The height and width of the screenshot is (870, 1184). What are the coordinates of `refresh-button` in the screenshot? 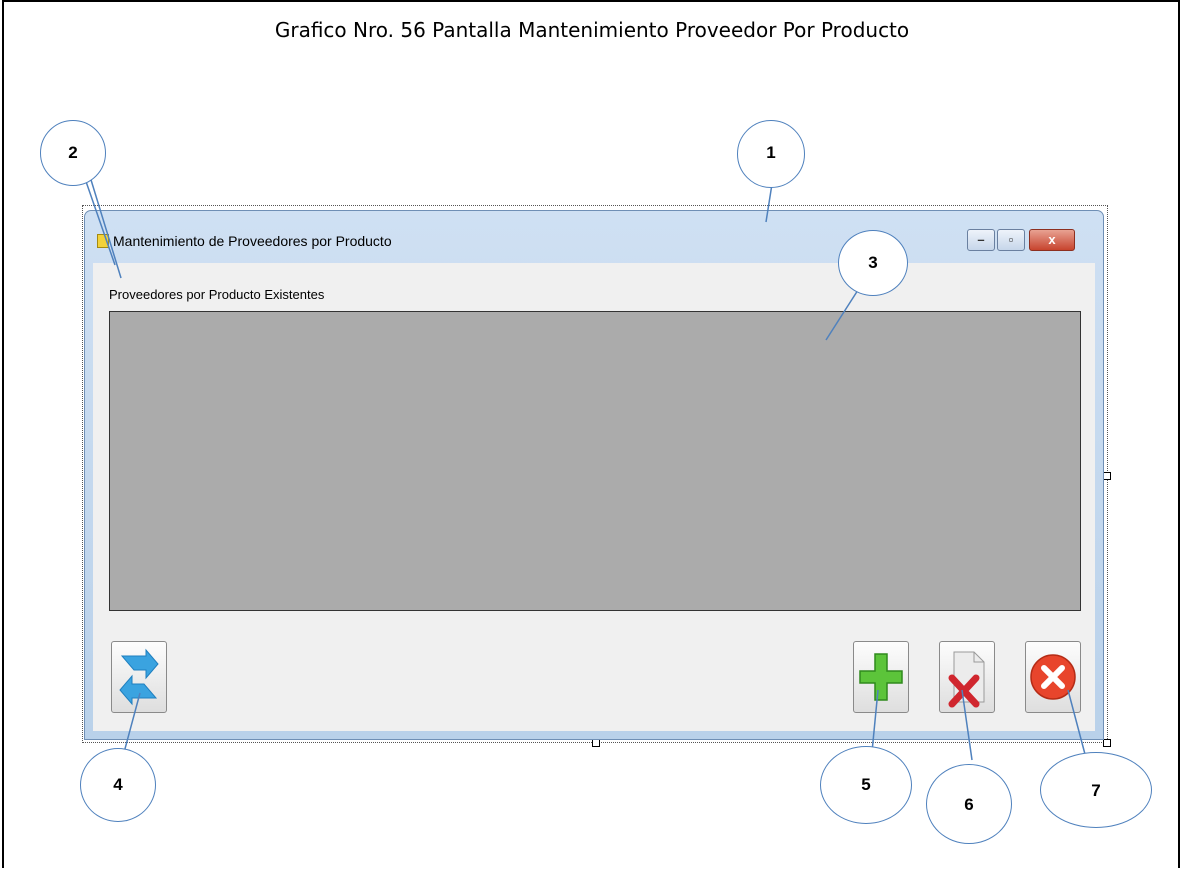 It's located at (139, 677).